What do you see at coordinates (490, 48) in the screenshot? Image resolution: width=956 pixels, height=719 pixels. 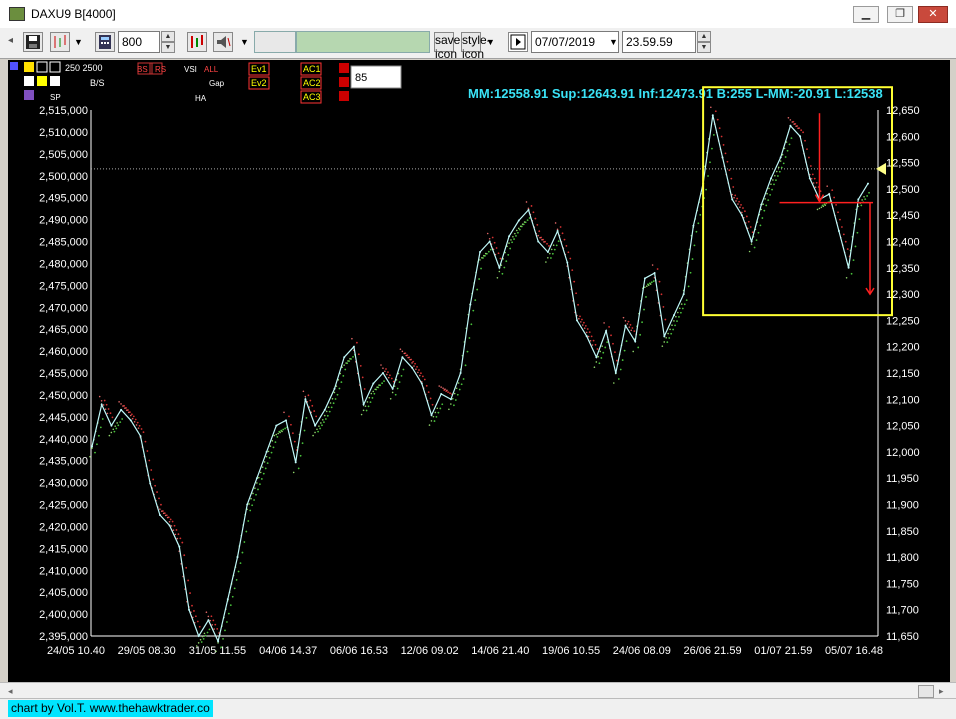 I see `style-dropdown-icon: ▼` at bounding box center [490, 48].